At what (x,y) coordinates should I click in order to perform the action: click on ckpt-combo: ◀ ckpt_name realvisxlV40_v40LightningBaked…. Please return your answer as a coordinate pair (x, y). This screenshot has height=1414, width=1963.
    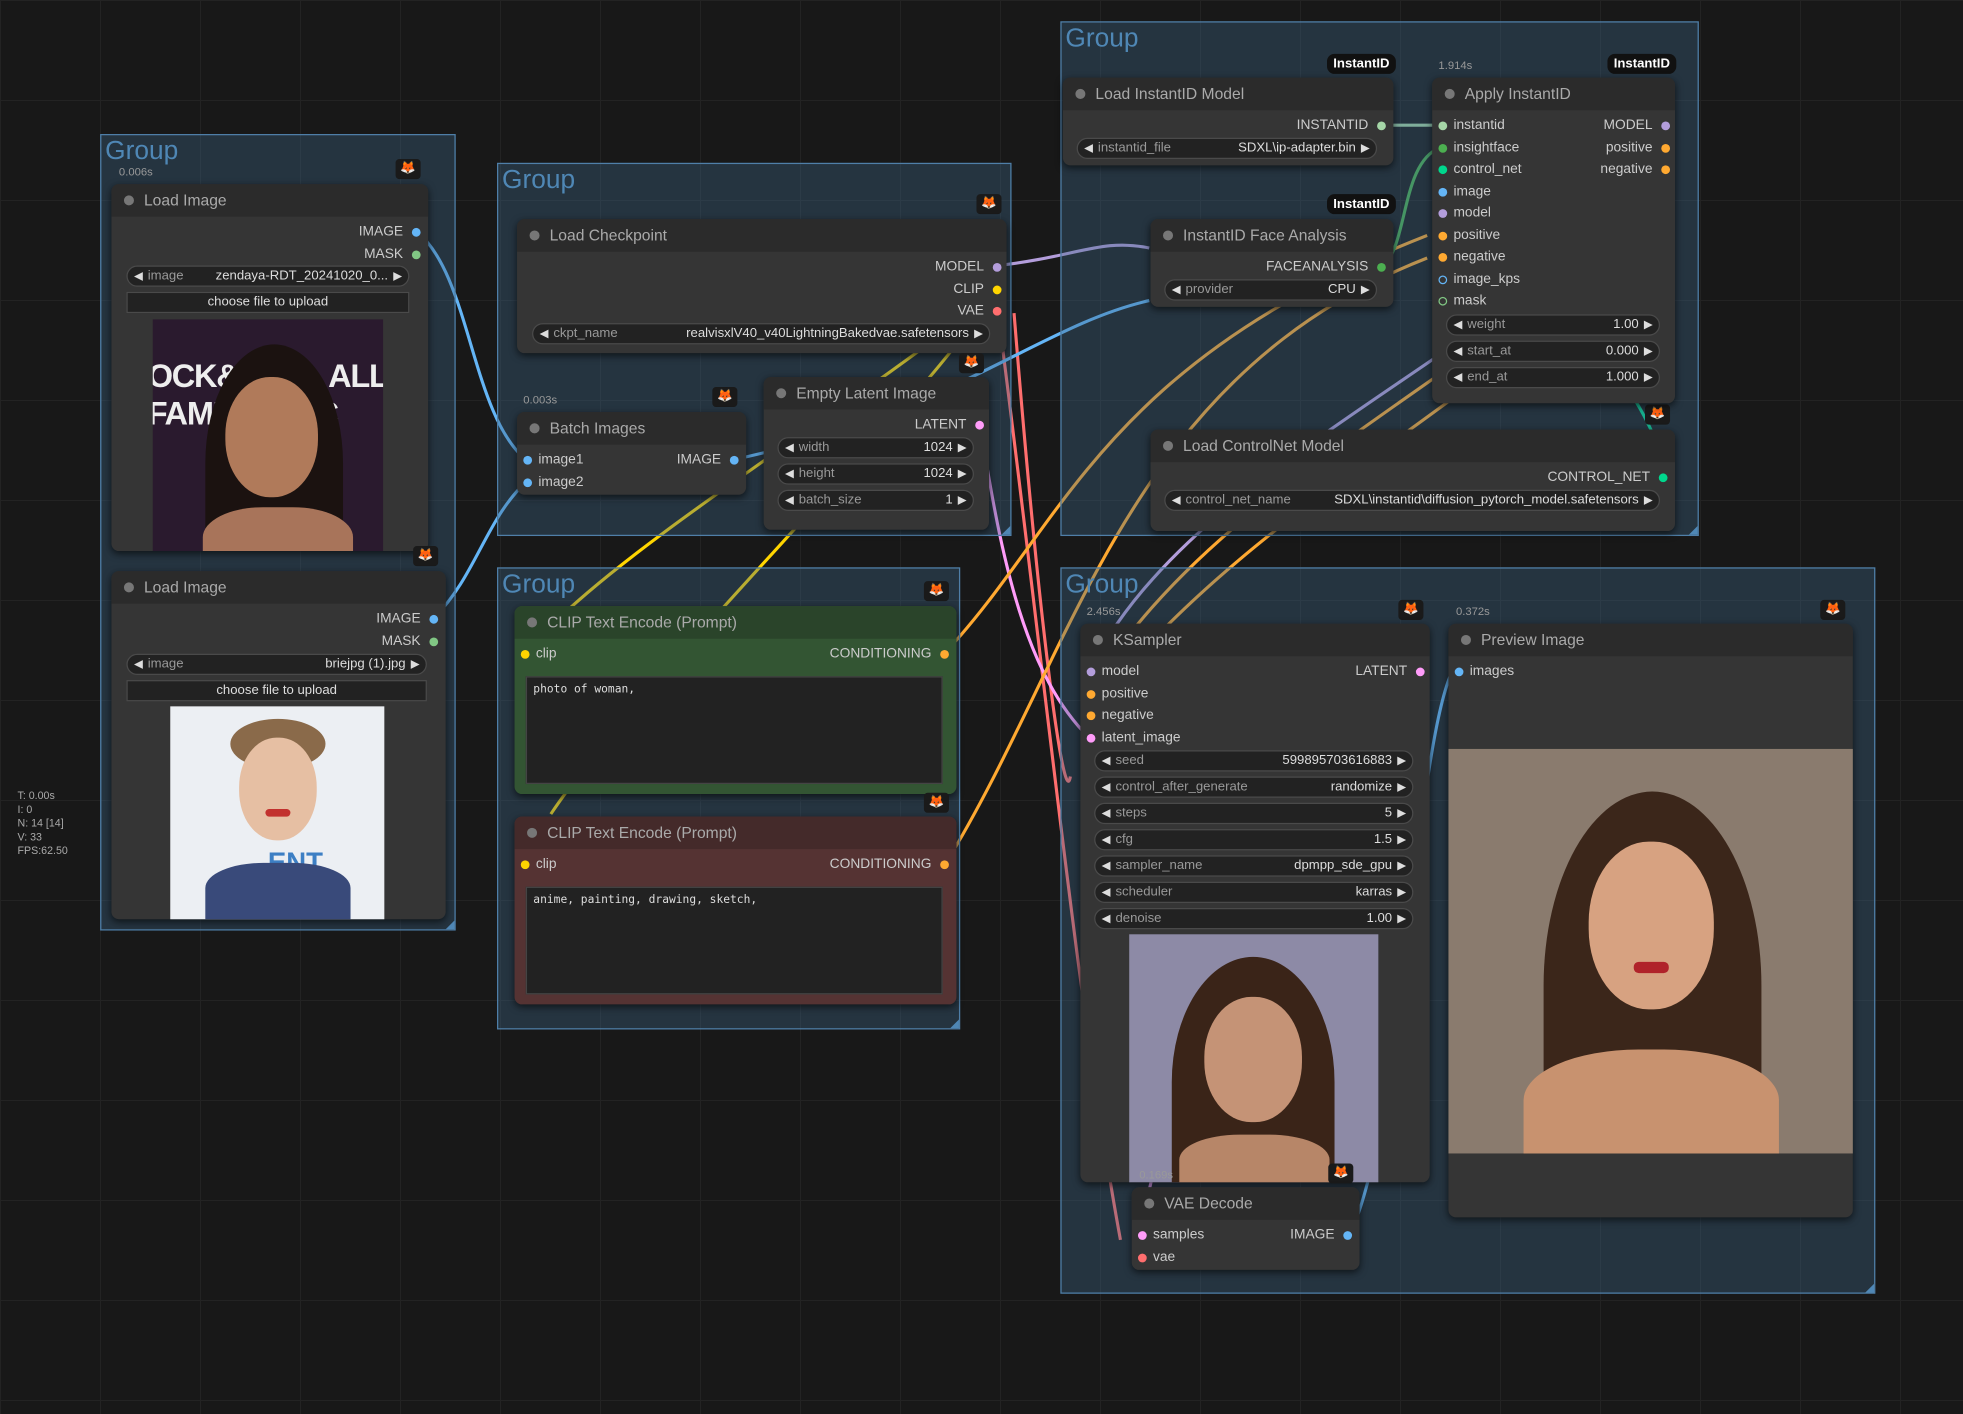
    Looking at the image, I should click on (761, 334).